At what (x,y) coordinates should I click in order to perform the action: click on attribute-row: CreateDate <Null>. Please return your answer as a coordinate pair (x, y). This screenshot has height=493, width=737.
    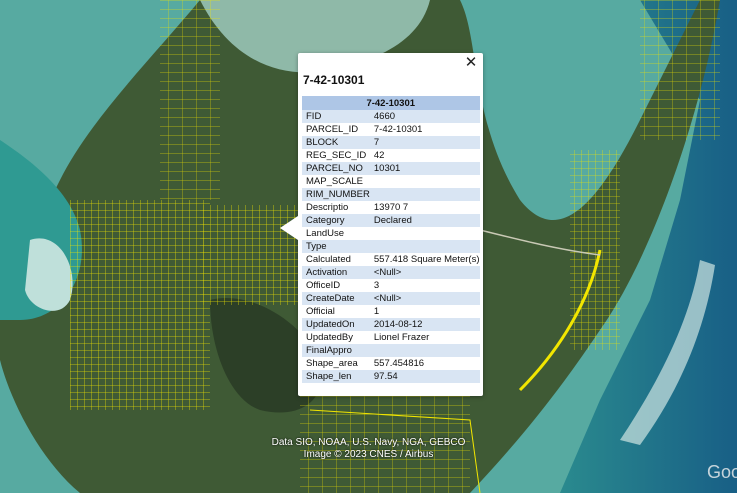
    Looking at the image, I should click on (391, 298).